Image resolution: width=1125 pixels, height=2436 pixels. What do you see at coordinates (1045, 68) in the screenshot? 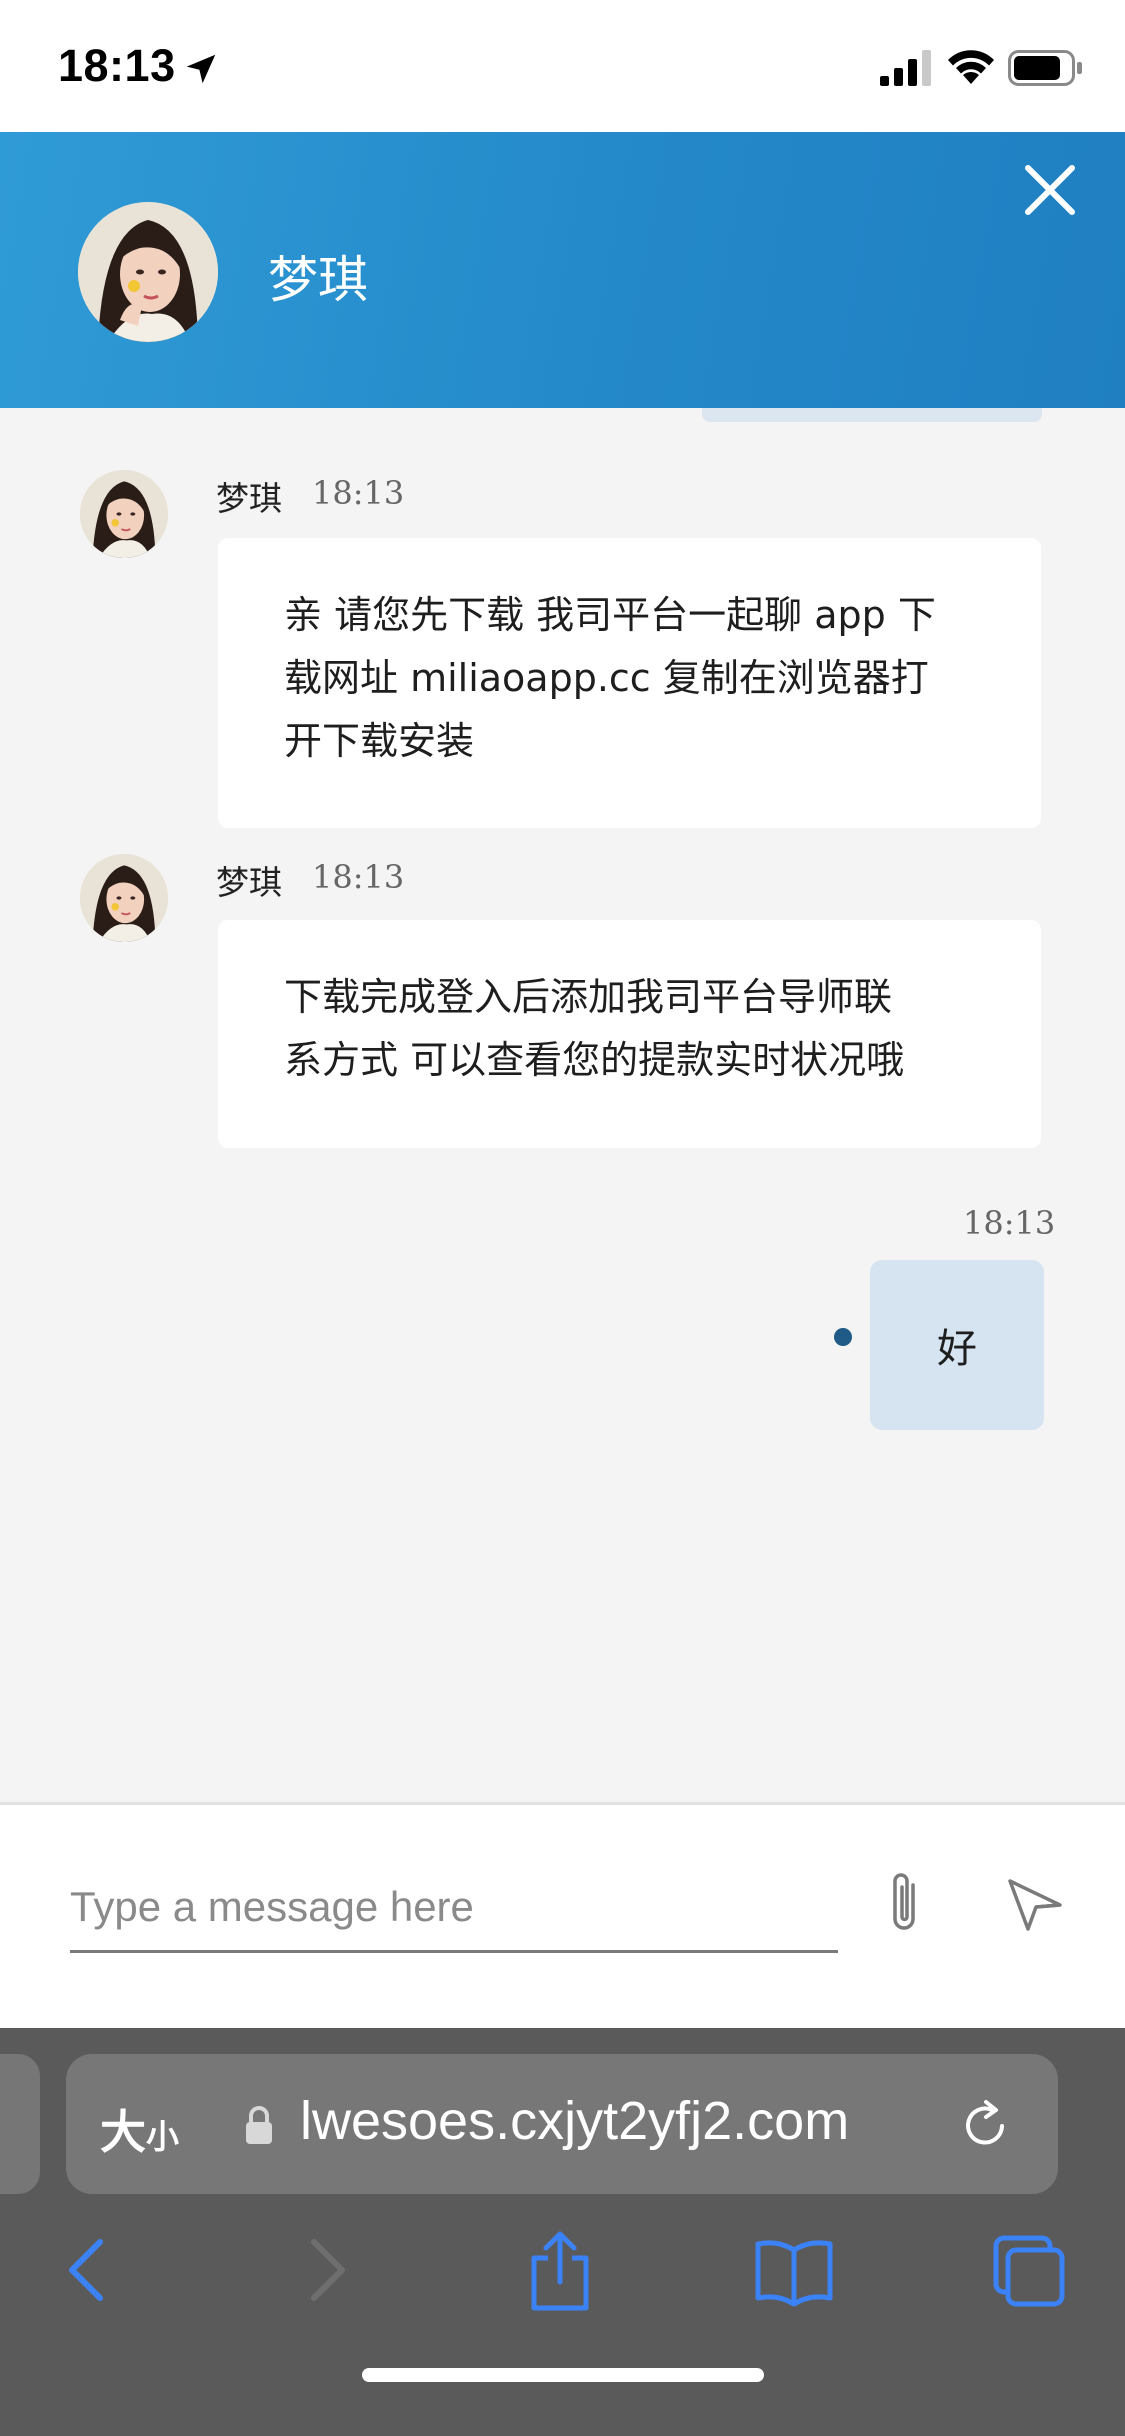
I see `battery-icon` at bounding box center [1045, 68].